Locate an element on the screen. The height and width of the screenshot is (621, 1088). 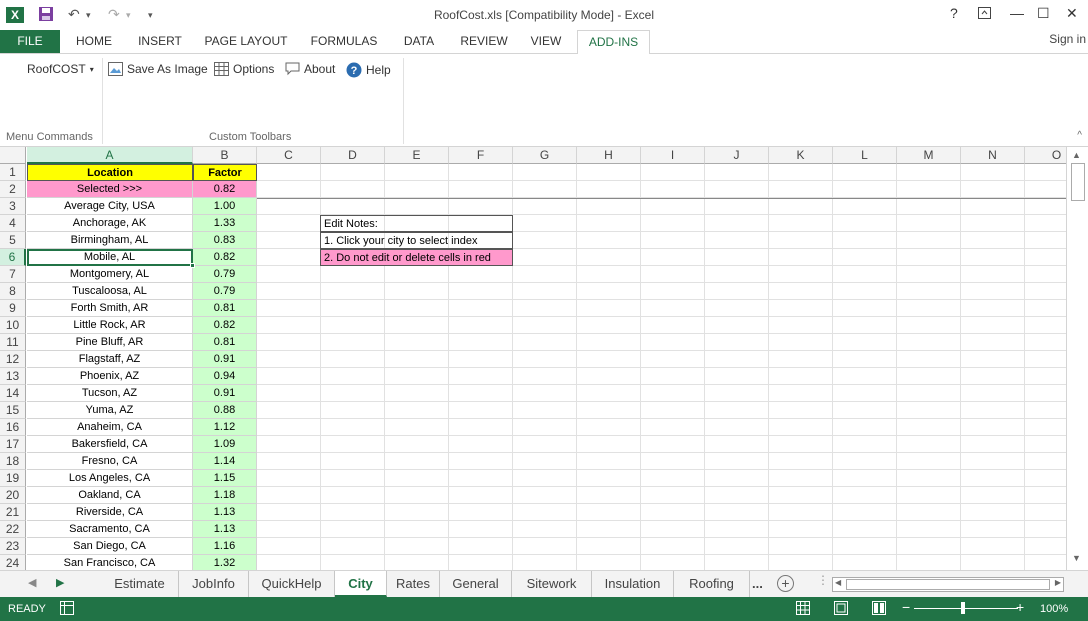
column-header-c: C is located at coordinates (289, 155).